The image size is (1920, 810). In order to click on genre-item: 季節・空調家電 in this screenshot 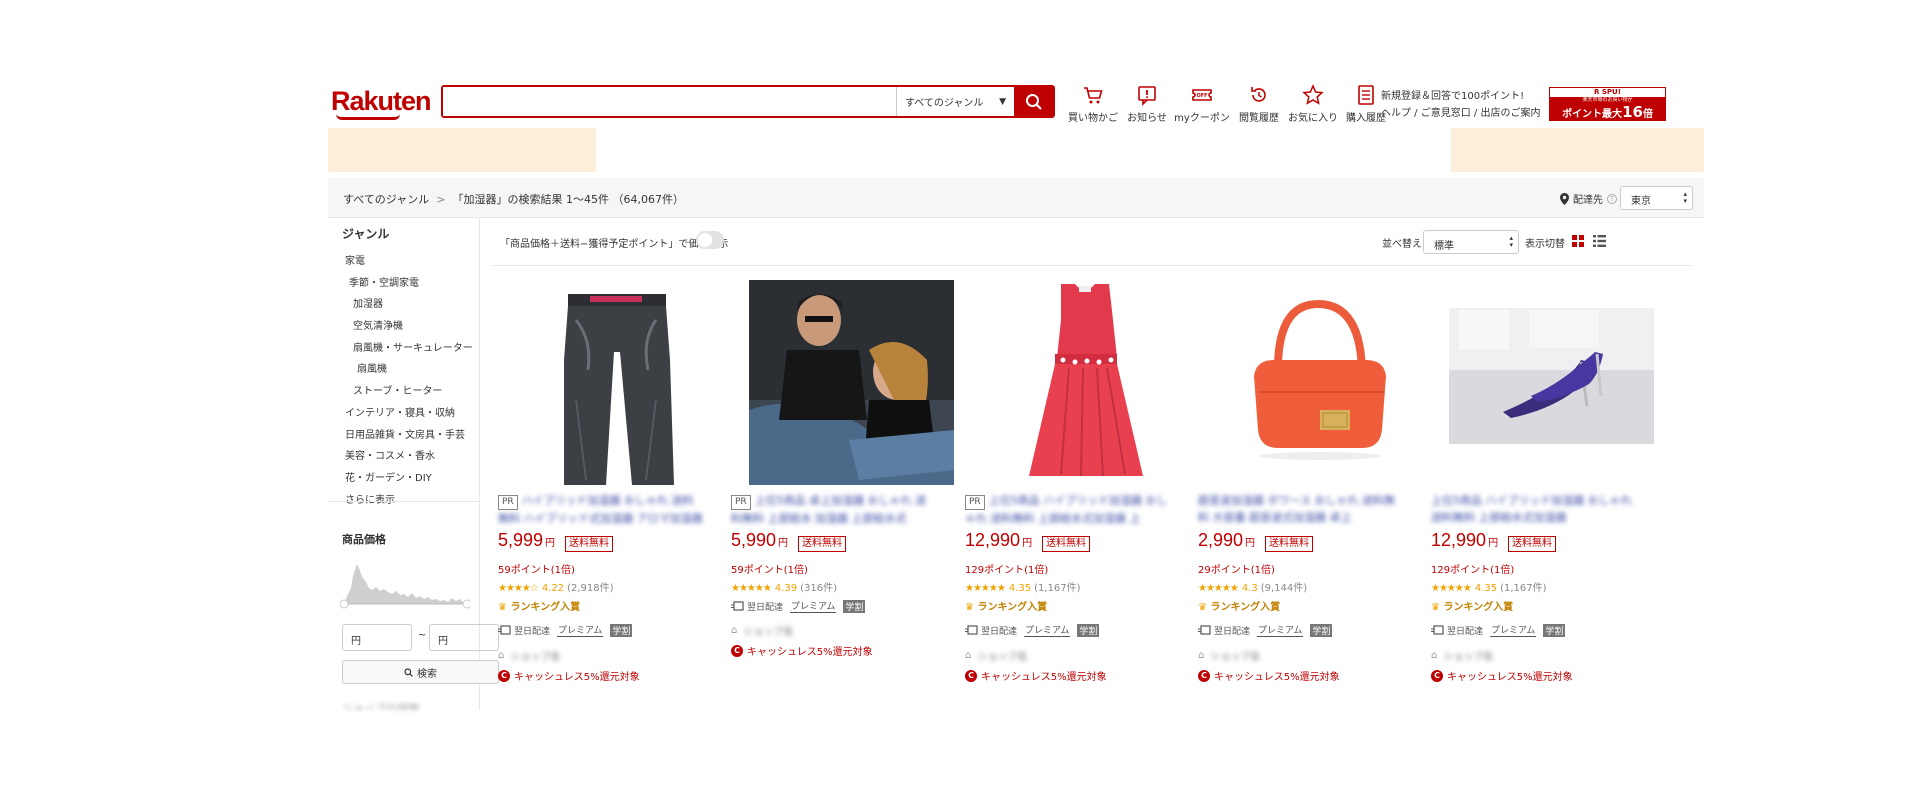, I will do `click(404, 285)`.